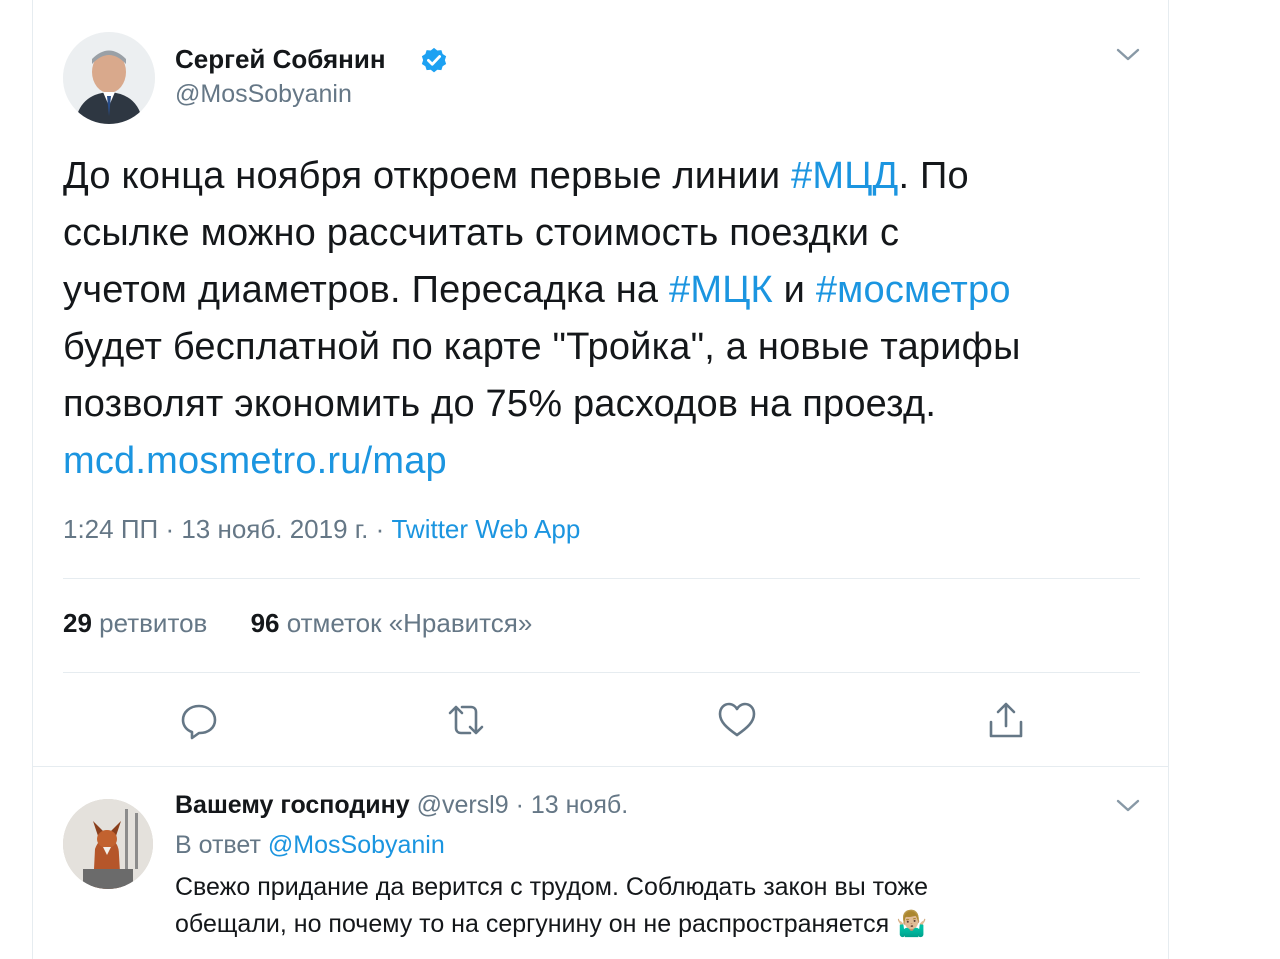 The height and width of the screenshot is (959, 1280). I want to click on reply-author-name: Вашему господину, so click(292, 805).